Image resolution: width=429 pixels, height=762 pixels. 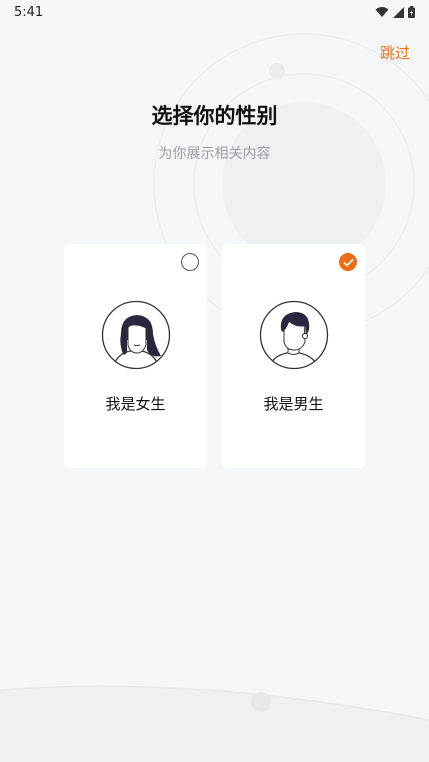 What do you see at coordinates (294, 335) in the screenshot?
I see `male-avatar-icon` at bounding box center [294, 335].